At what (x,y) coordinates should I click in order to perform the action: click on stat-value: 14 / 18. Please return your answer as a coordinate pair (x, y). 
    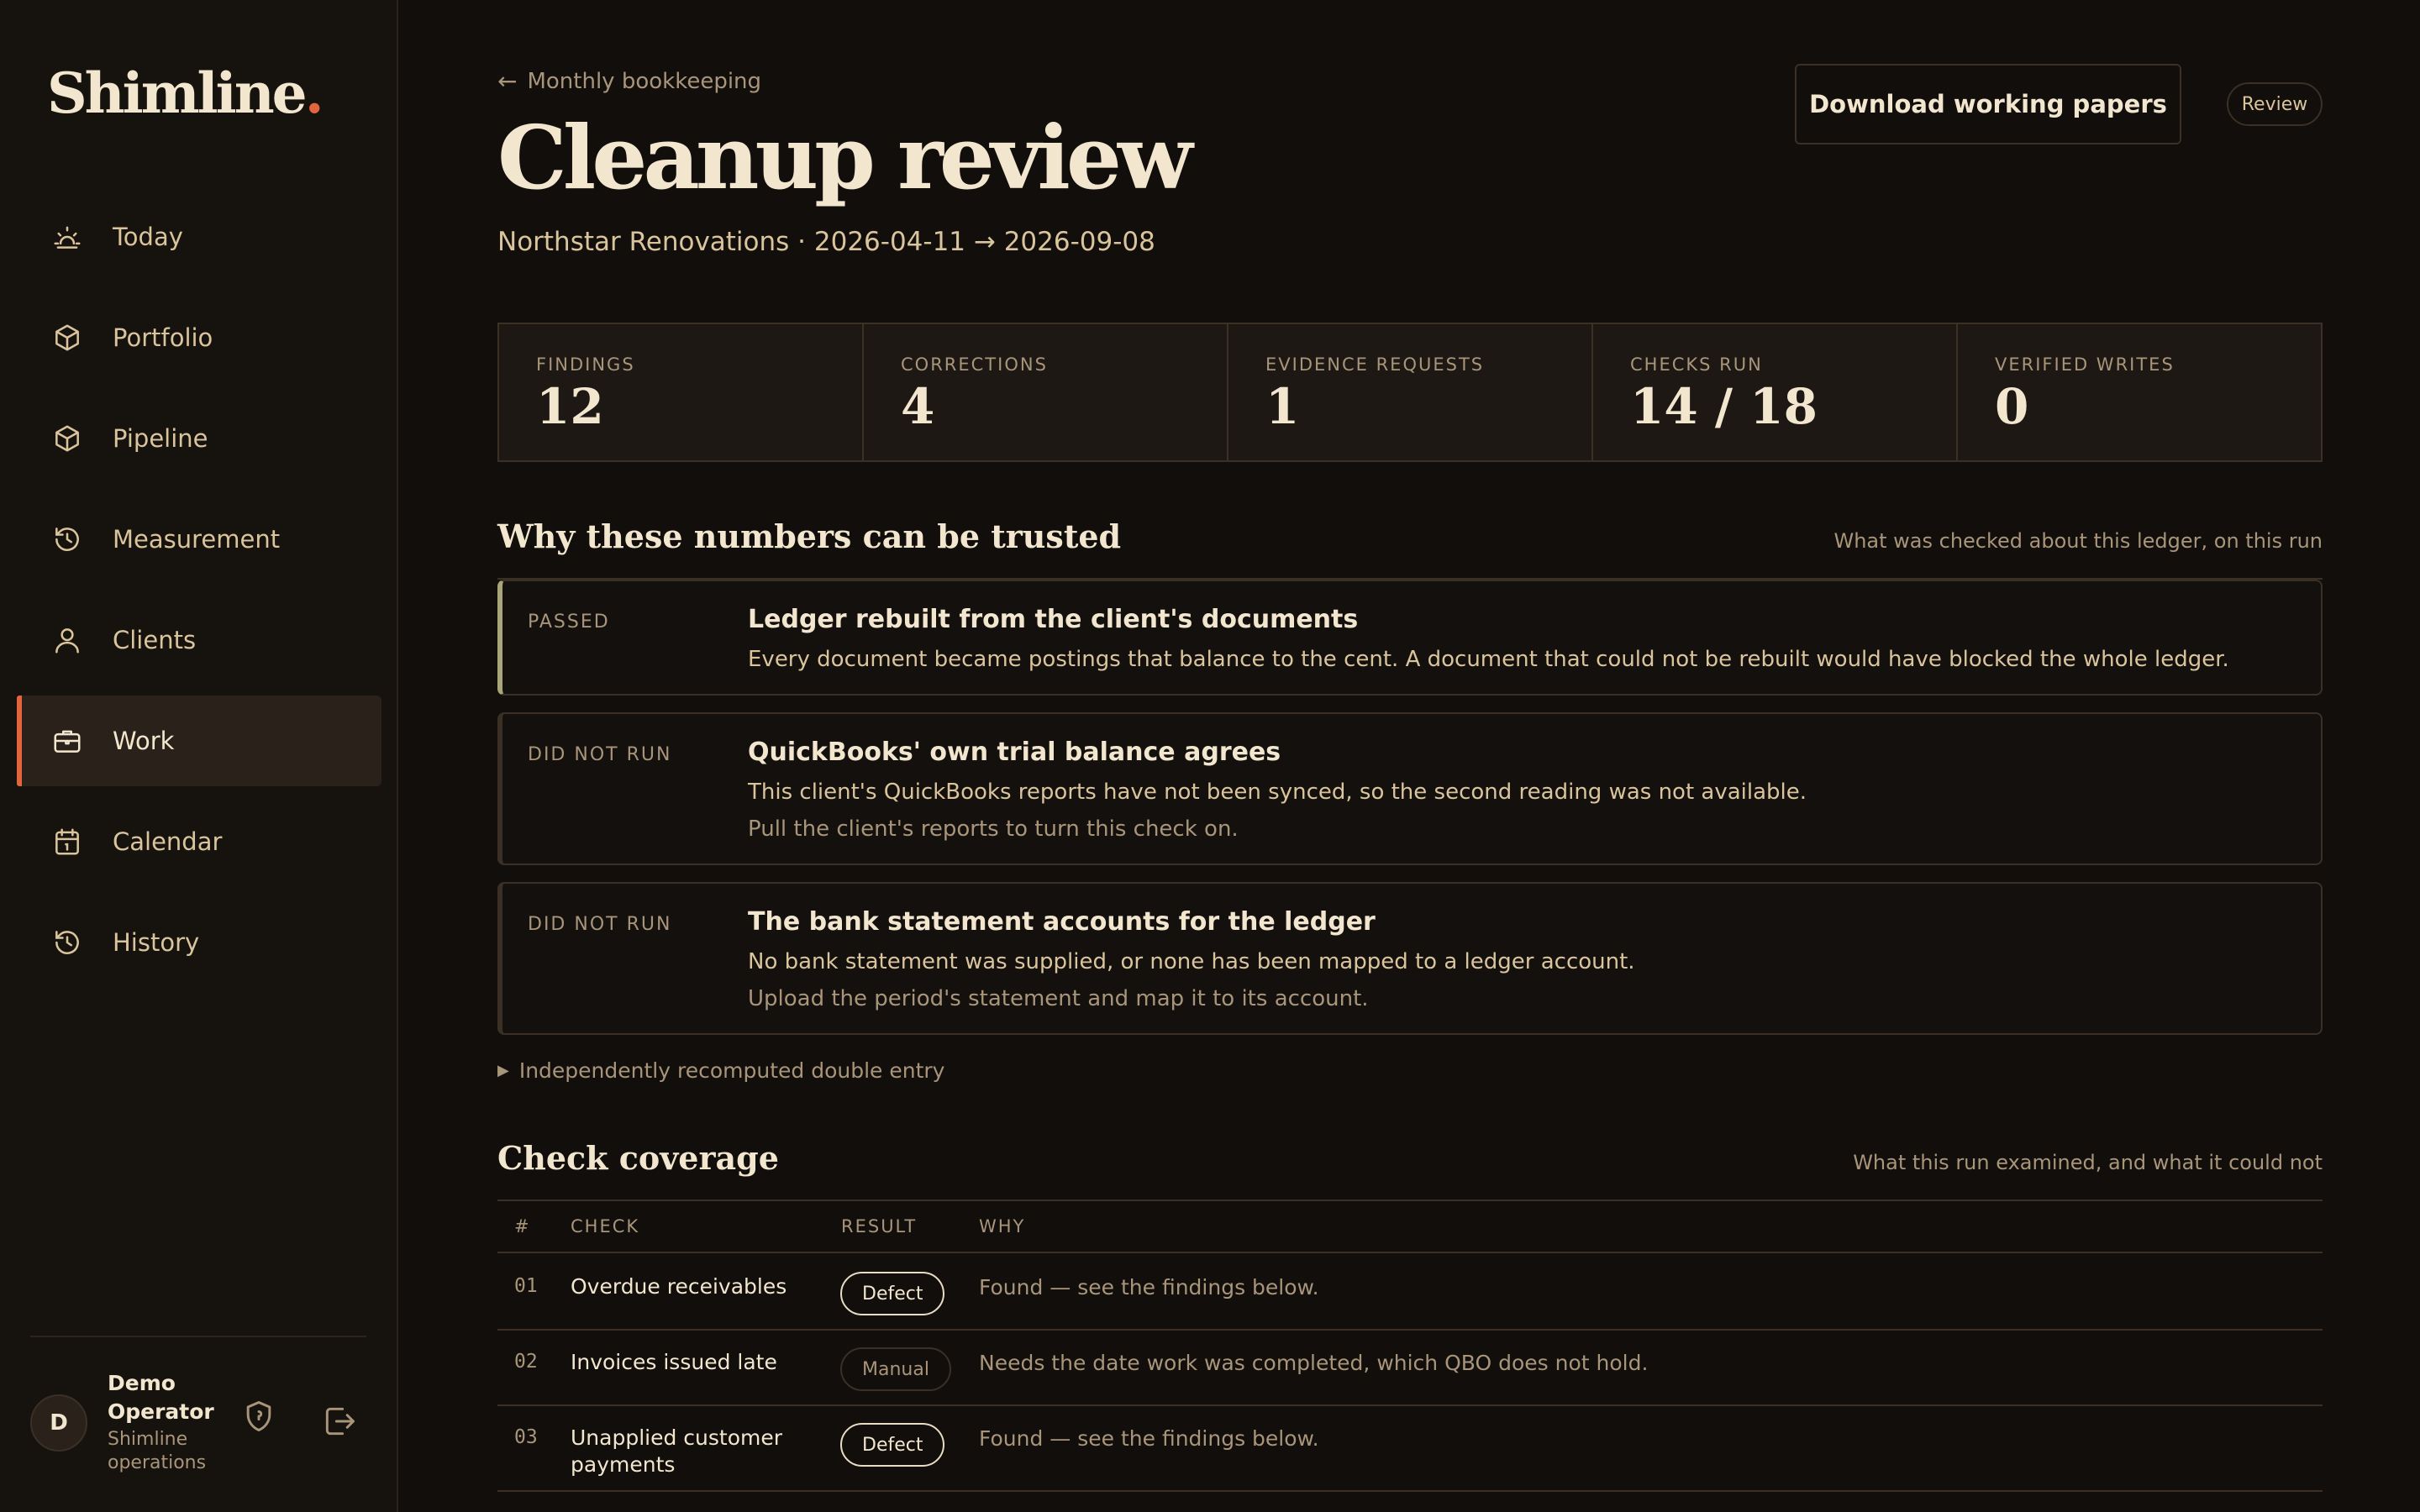
    Looking at the image, I should click on (1724, 406).